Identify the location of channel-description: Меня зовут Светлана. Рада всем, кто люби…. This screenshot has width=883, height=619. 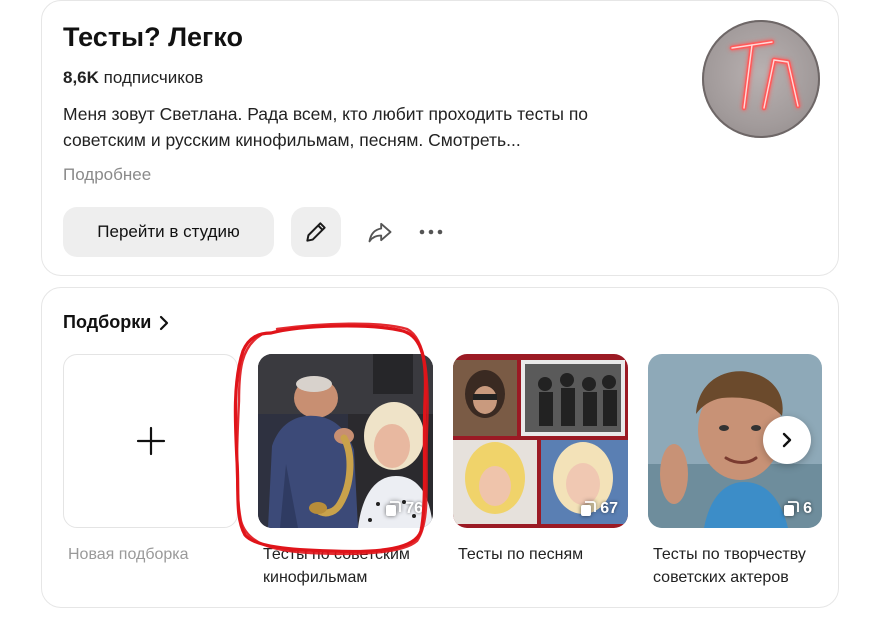
(326, 127).